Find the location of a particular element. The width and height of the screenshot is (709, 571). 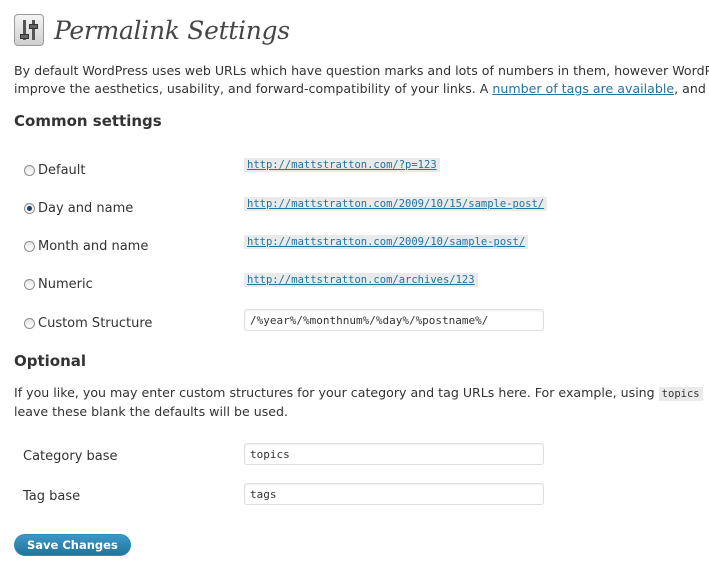

option-month-and-name: Month and name is located at coordinates (86, 246).